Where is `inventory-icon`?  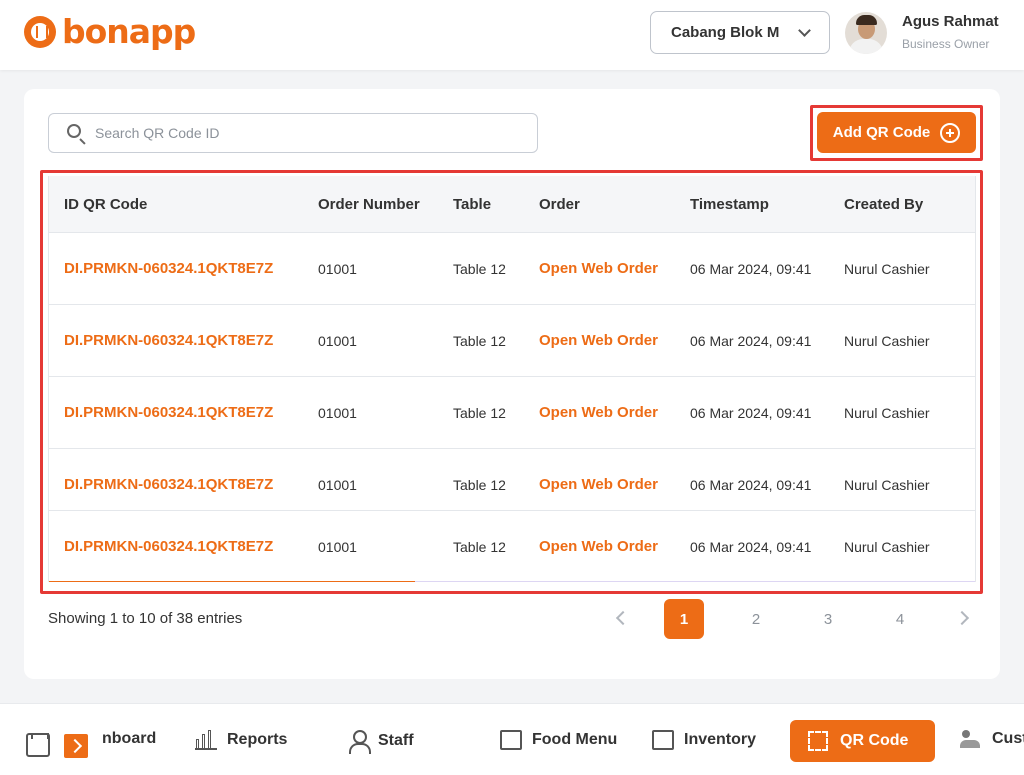 inventory-icon is located at coordinates (663, 740).